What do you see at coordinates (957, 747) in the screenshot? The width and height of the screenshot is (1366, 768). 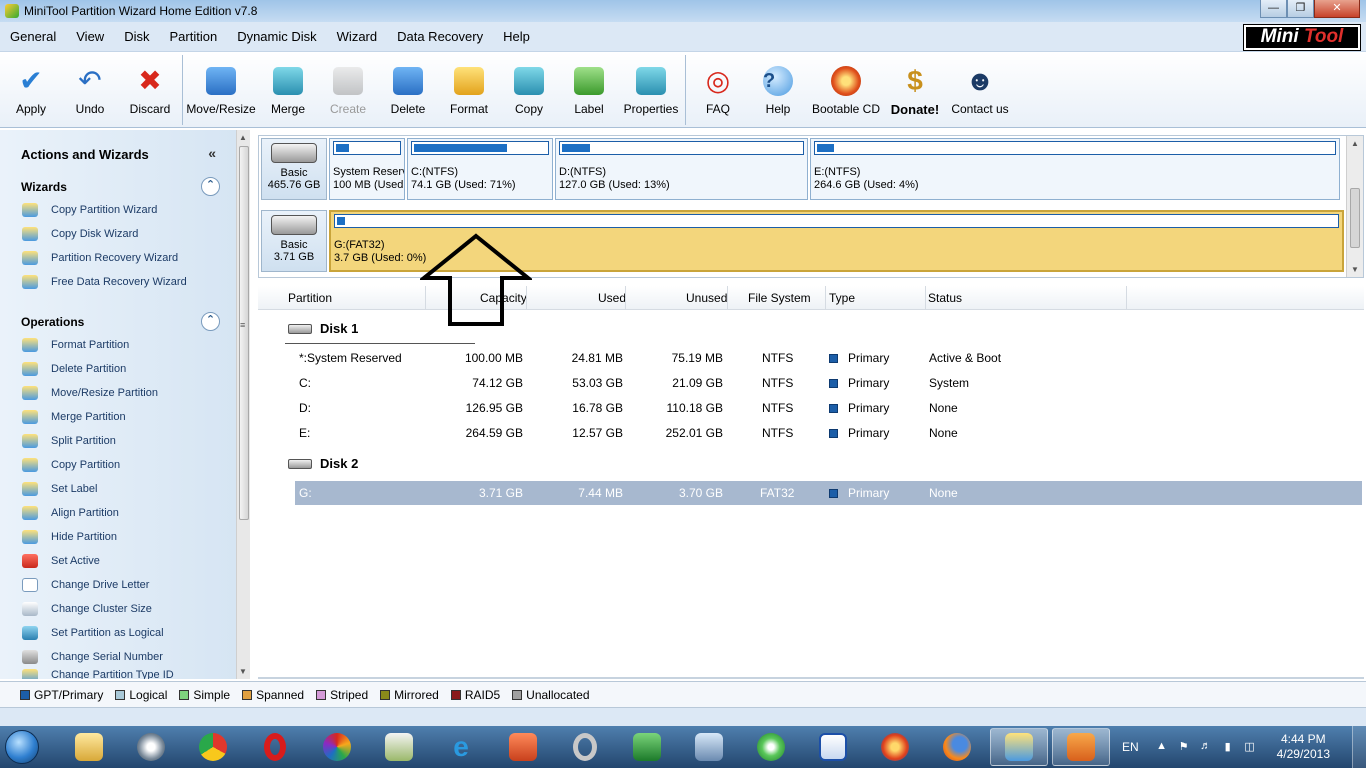 I see `taskbar-firefox` at bounding box center [957, 747].